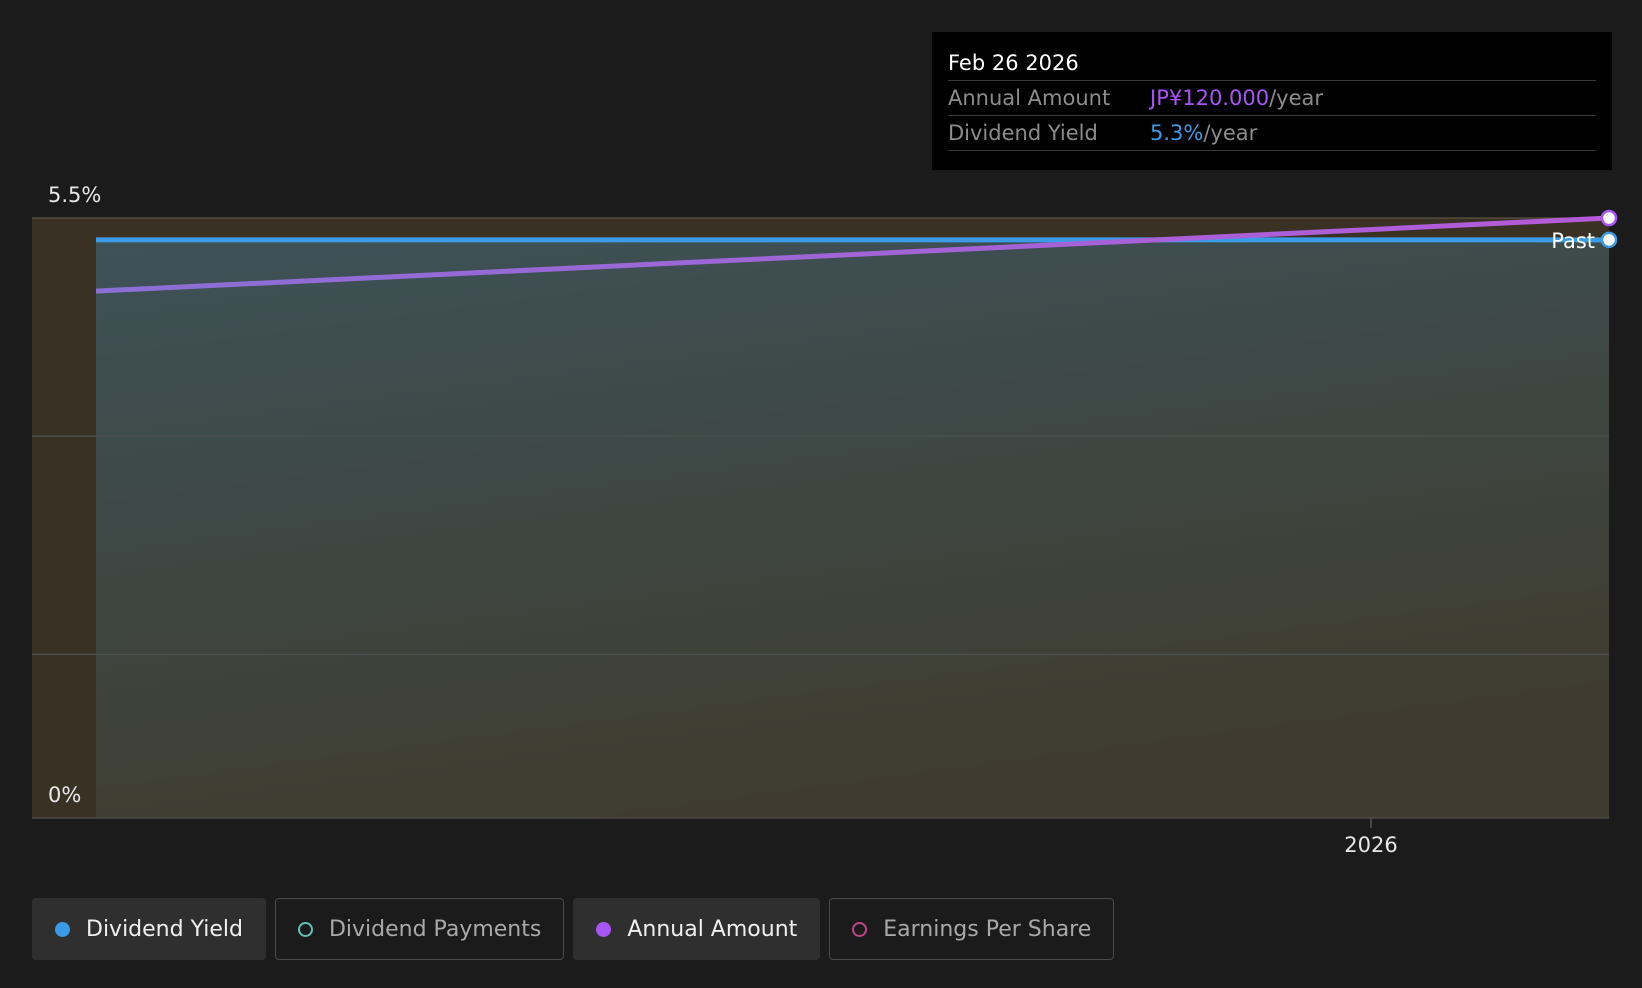  What do you see at coordinates (1029, 98) in the screenshot?
I see `tooltip-label: Annual Amount` at bounding box center [1029, 98].